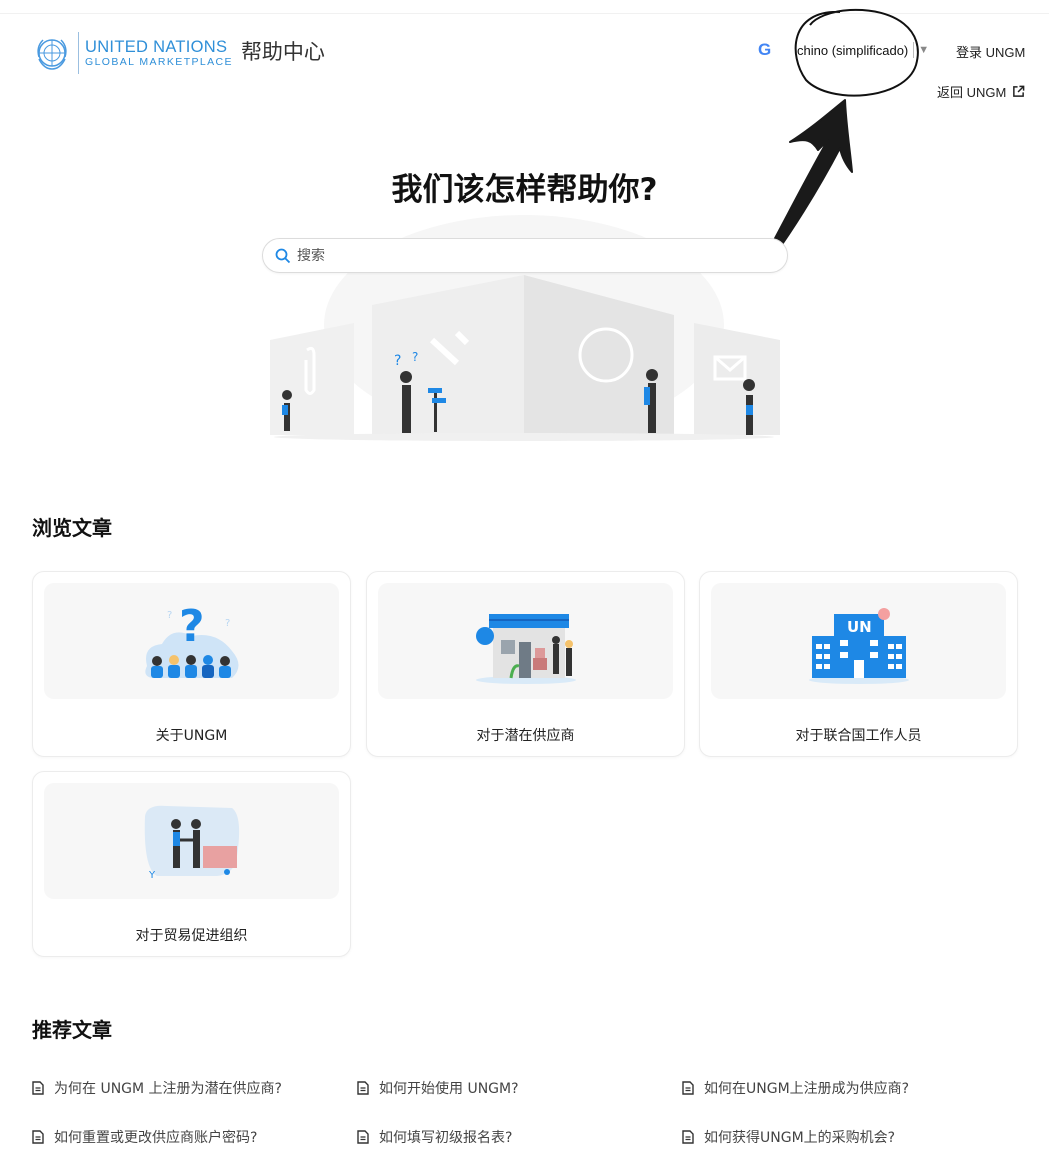 This screenshot has height=1174, width=1049. I want to click on card-image: Y, so click(191, 841).